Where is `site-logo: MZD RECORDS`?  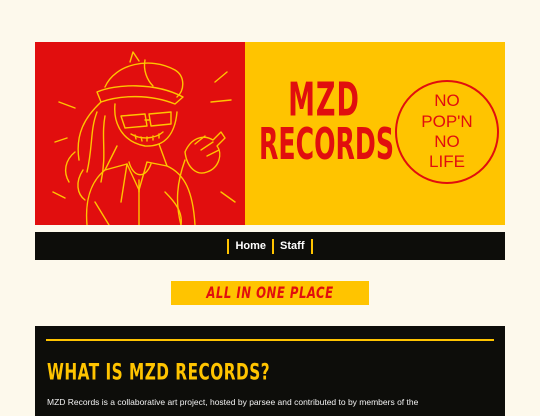 site-logo: MZD RECORDS is located at coordinates (326, 121).